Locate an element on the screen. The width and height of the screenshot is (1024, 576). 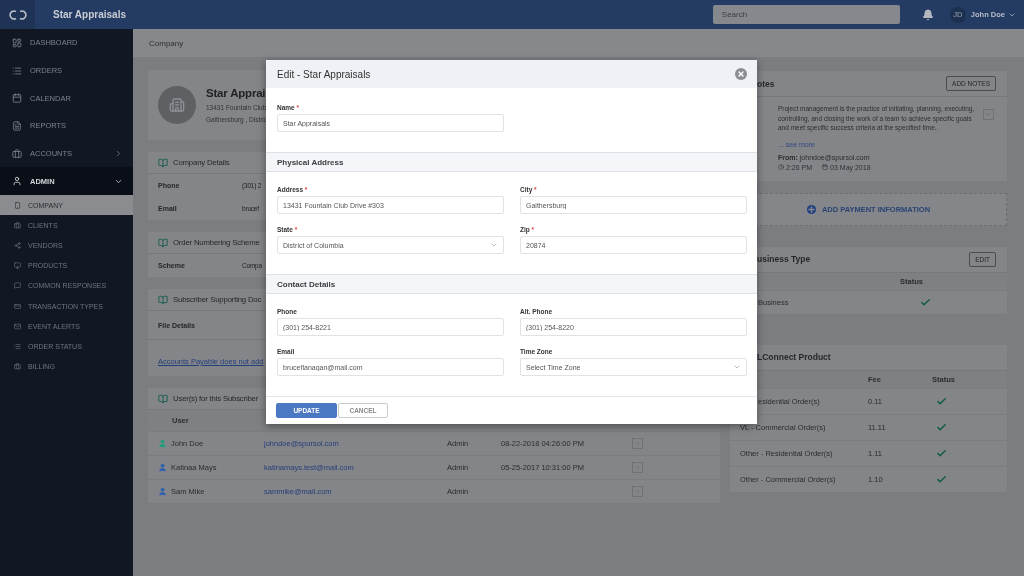
bell-icon is located at coordinates (927, 14).